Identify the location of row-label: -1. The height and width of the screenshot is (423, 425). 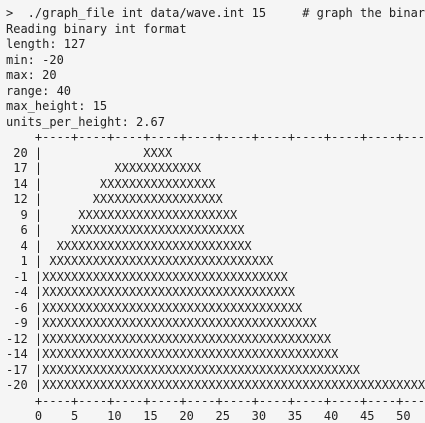
(17, 276).